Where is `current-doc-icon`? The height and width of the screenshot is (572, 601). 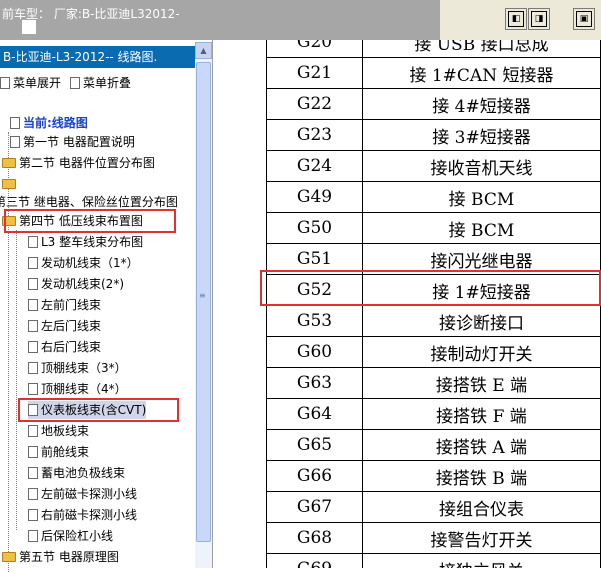 current-doc-icon is located at coordinates (15, 123).